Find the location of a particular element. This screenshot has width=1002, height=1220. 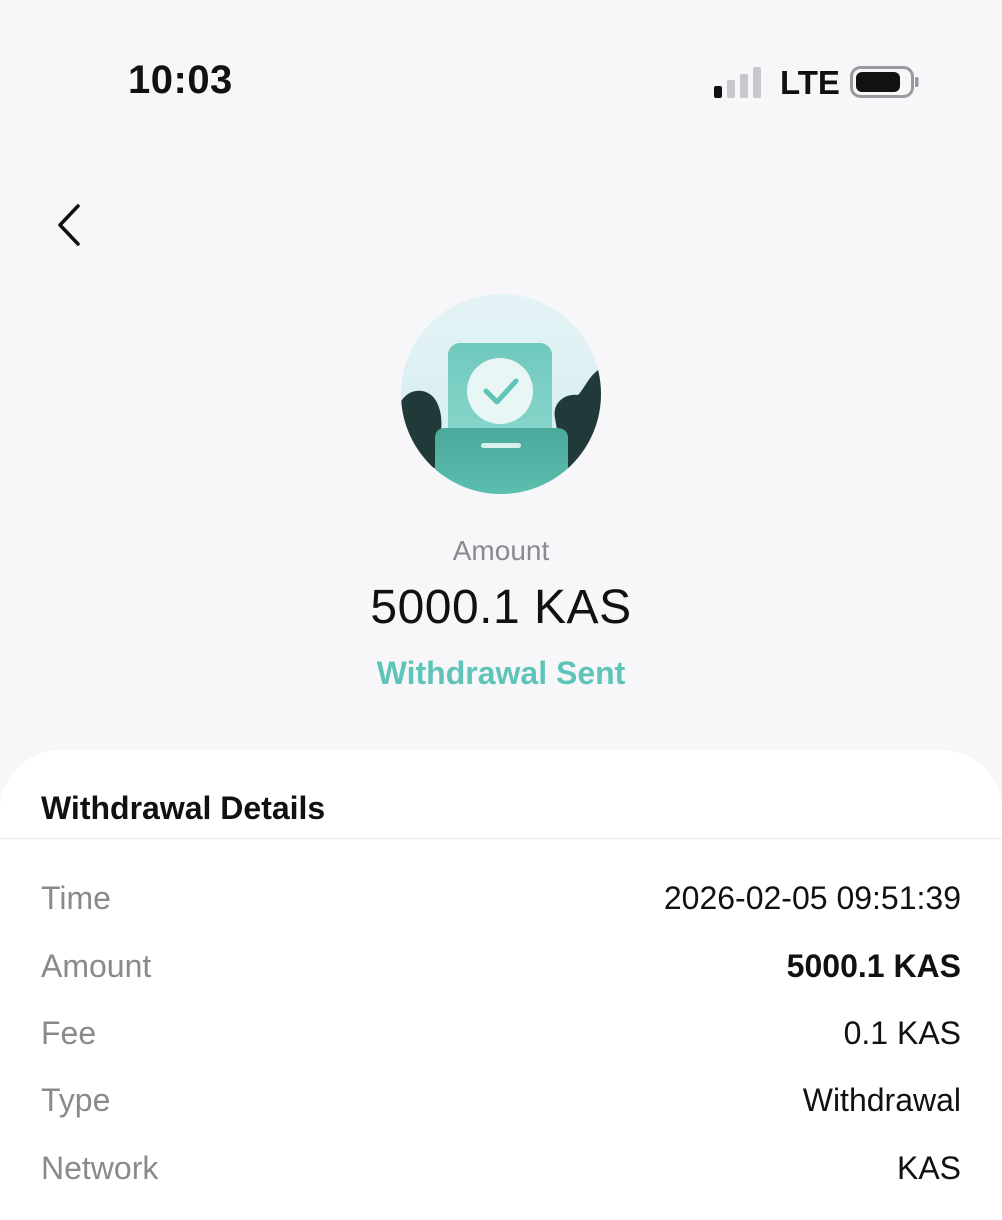

status-time: 10:03 is located at coordinates (180, 80).